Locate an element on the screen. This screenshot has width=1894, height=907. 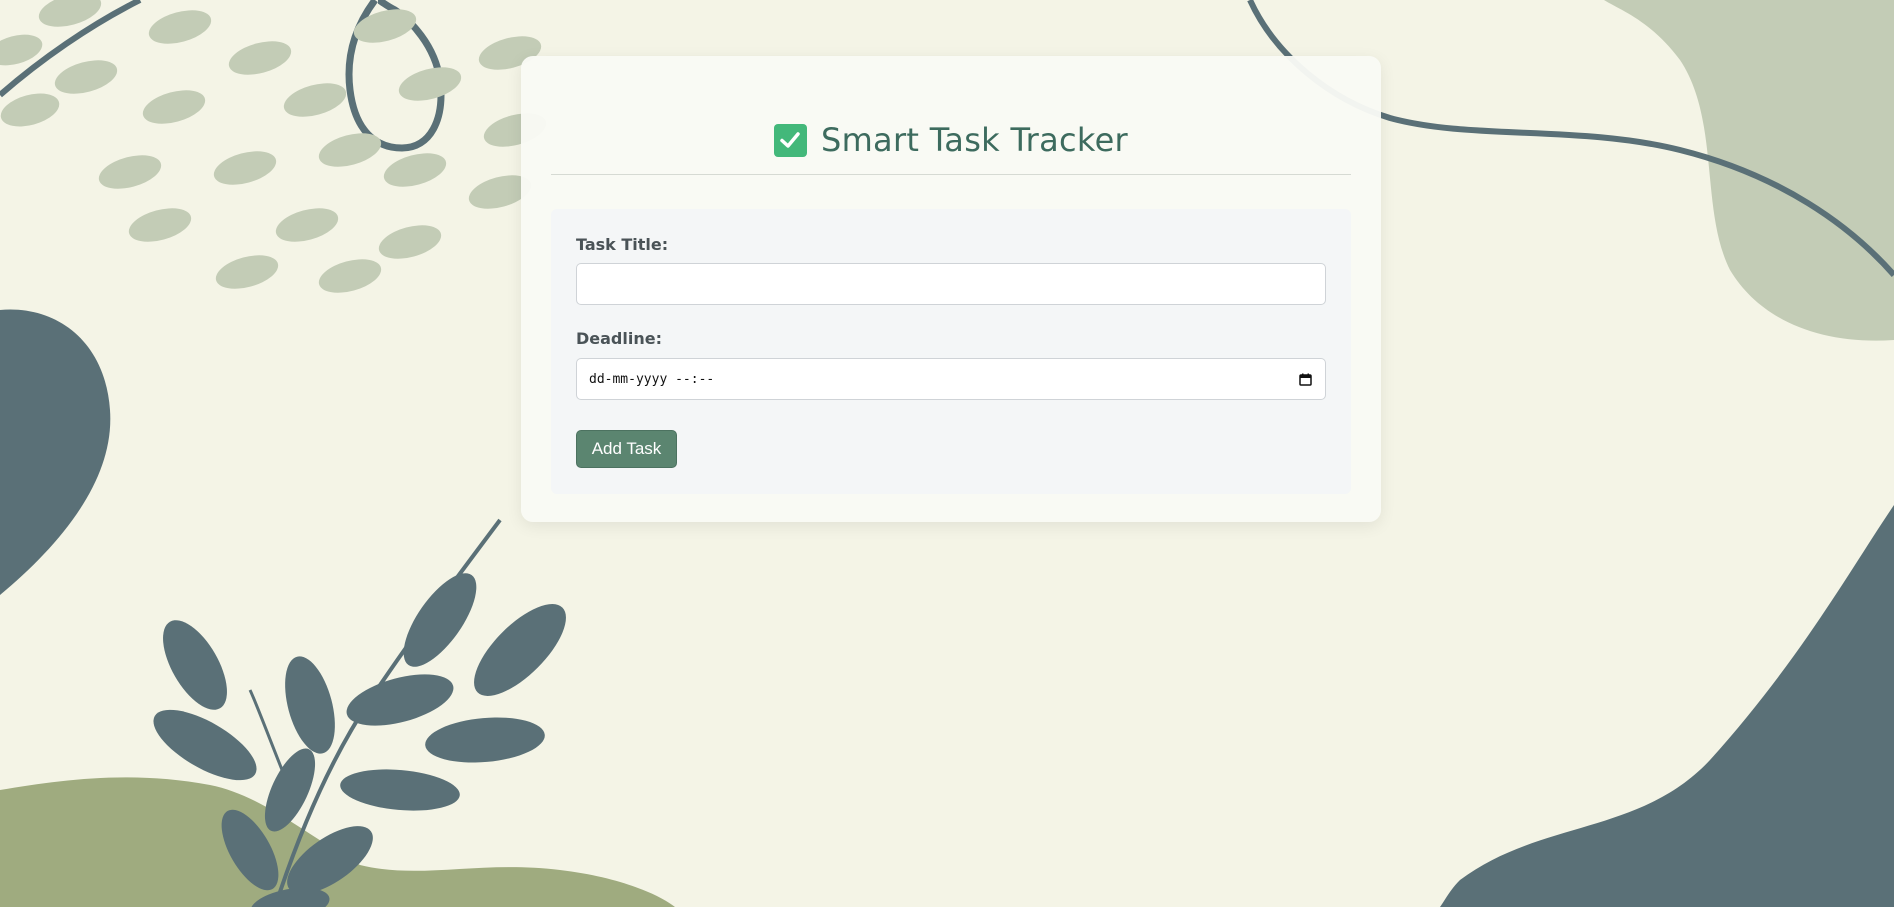
add-task-button: Add Task is located at coordinates (626, 449).